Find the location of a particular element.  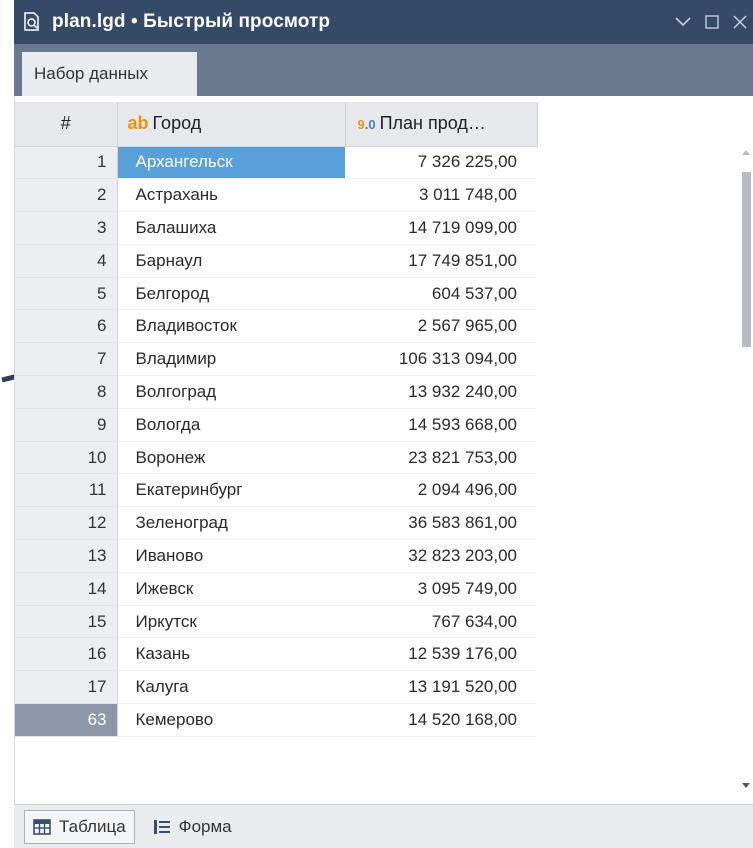

row-index-cell: 63 is located at coordinates (66, 720).